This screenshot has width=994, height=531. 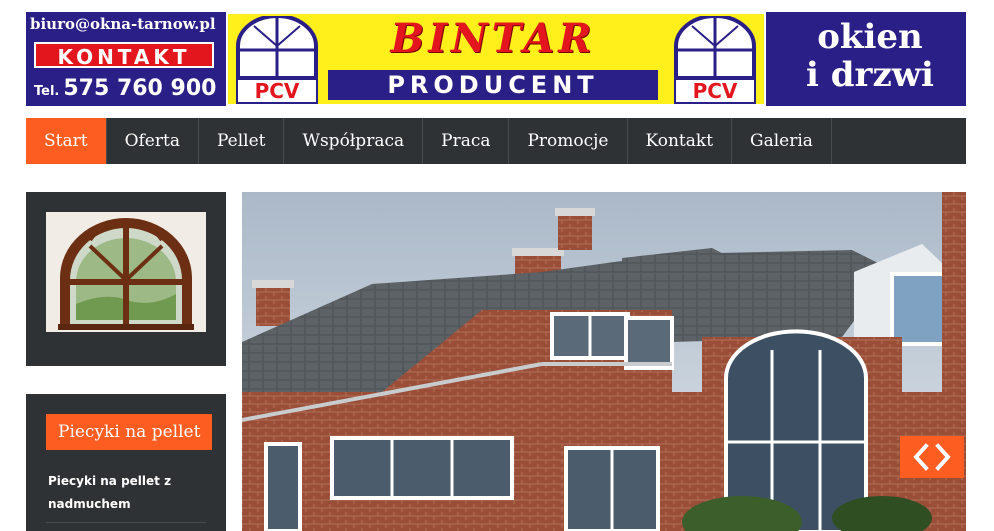 What do you see at coordinates (466, 141) in the screenshot?
I see `nav-item-praca: Praca` at bounding box center [466, 141].